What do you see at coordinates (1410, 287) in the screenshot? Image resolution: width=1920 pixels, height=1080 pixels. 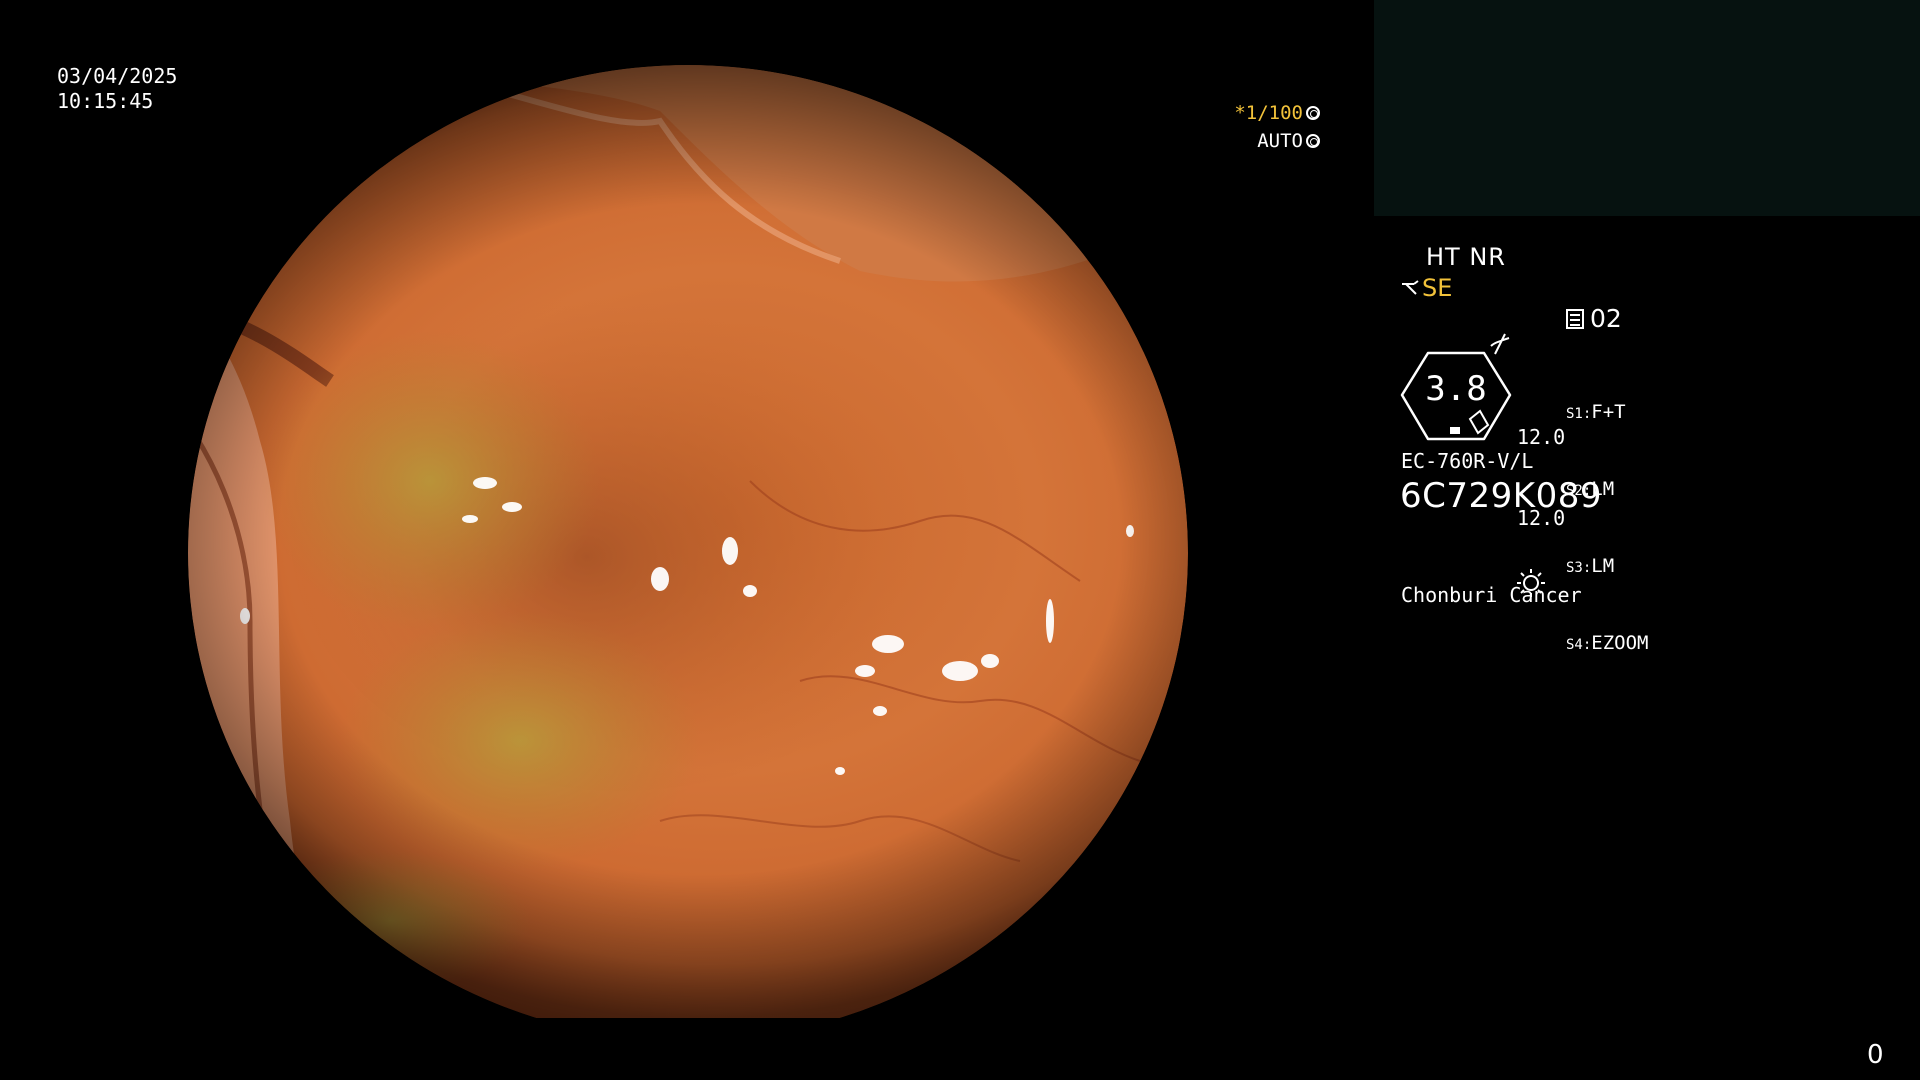 I see `enhance-icon` at bounding box center [1410, 287].